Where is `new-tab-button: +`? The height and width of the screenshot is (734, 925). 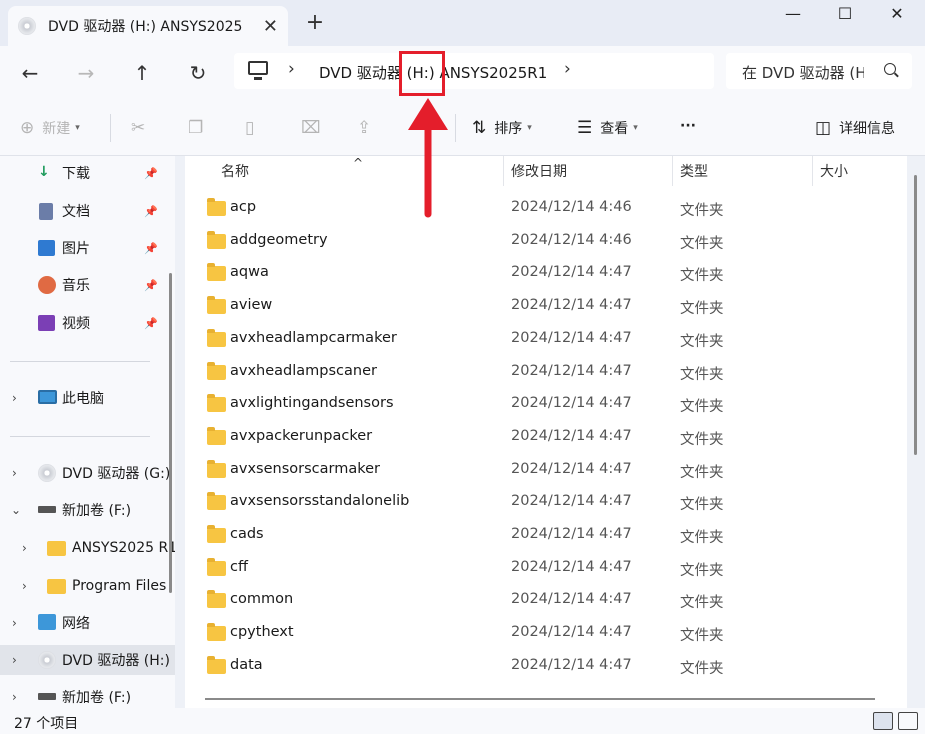
new-tab-button: + is located at coordinates (315, 22).